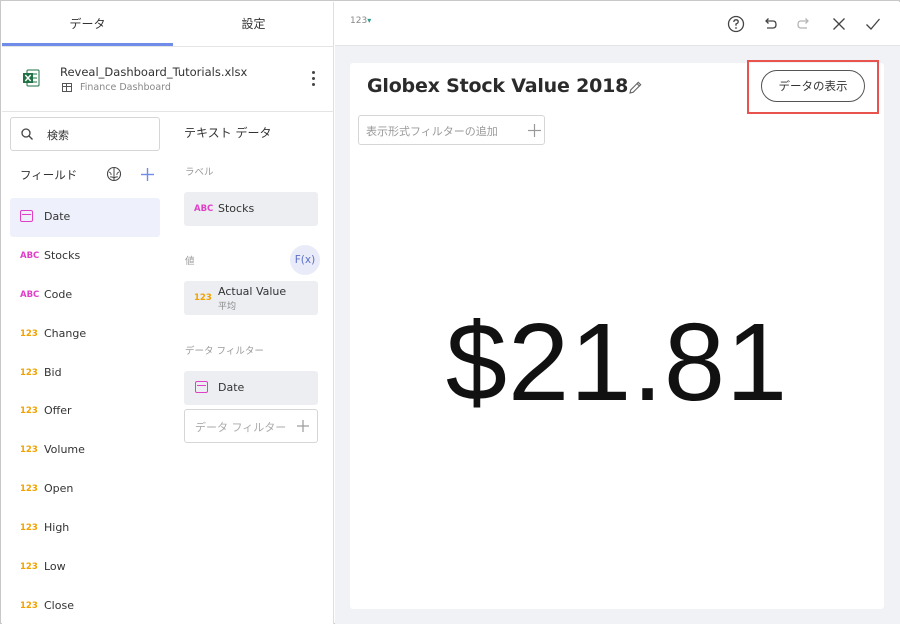 This screenshot has height=624, width=900. Describe the element at coordinates (65, 333) in the screenshot. I see `field-label: Change` at that location.